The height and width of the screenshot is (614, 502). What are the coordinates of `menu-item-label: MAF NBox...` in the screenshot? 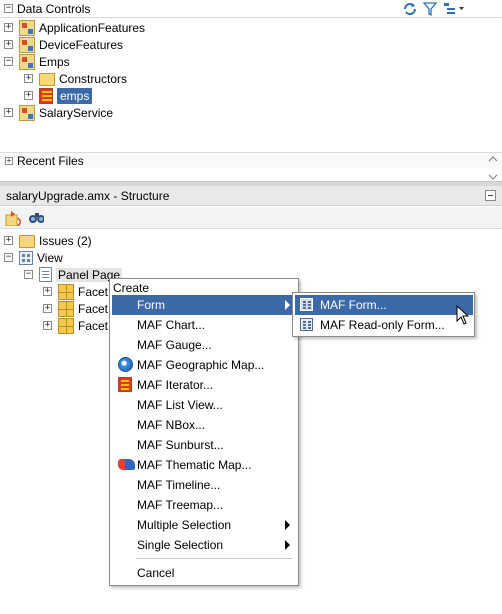 It's located at (171, 425).